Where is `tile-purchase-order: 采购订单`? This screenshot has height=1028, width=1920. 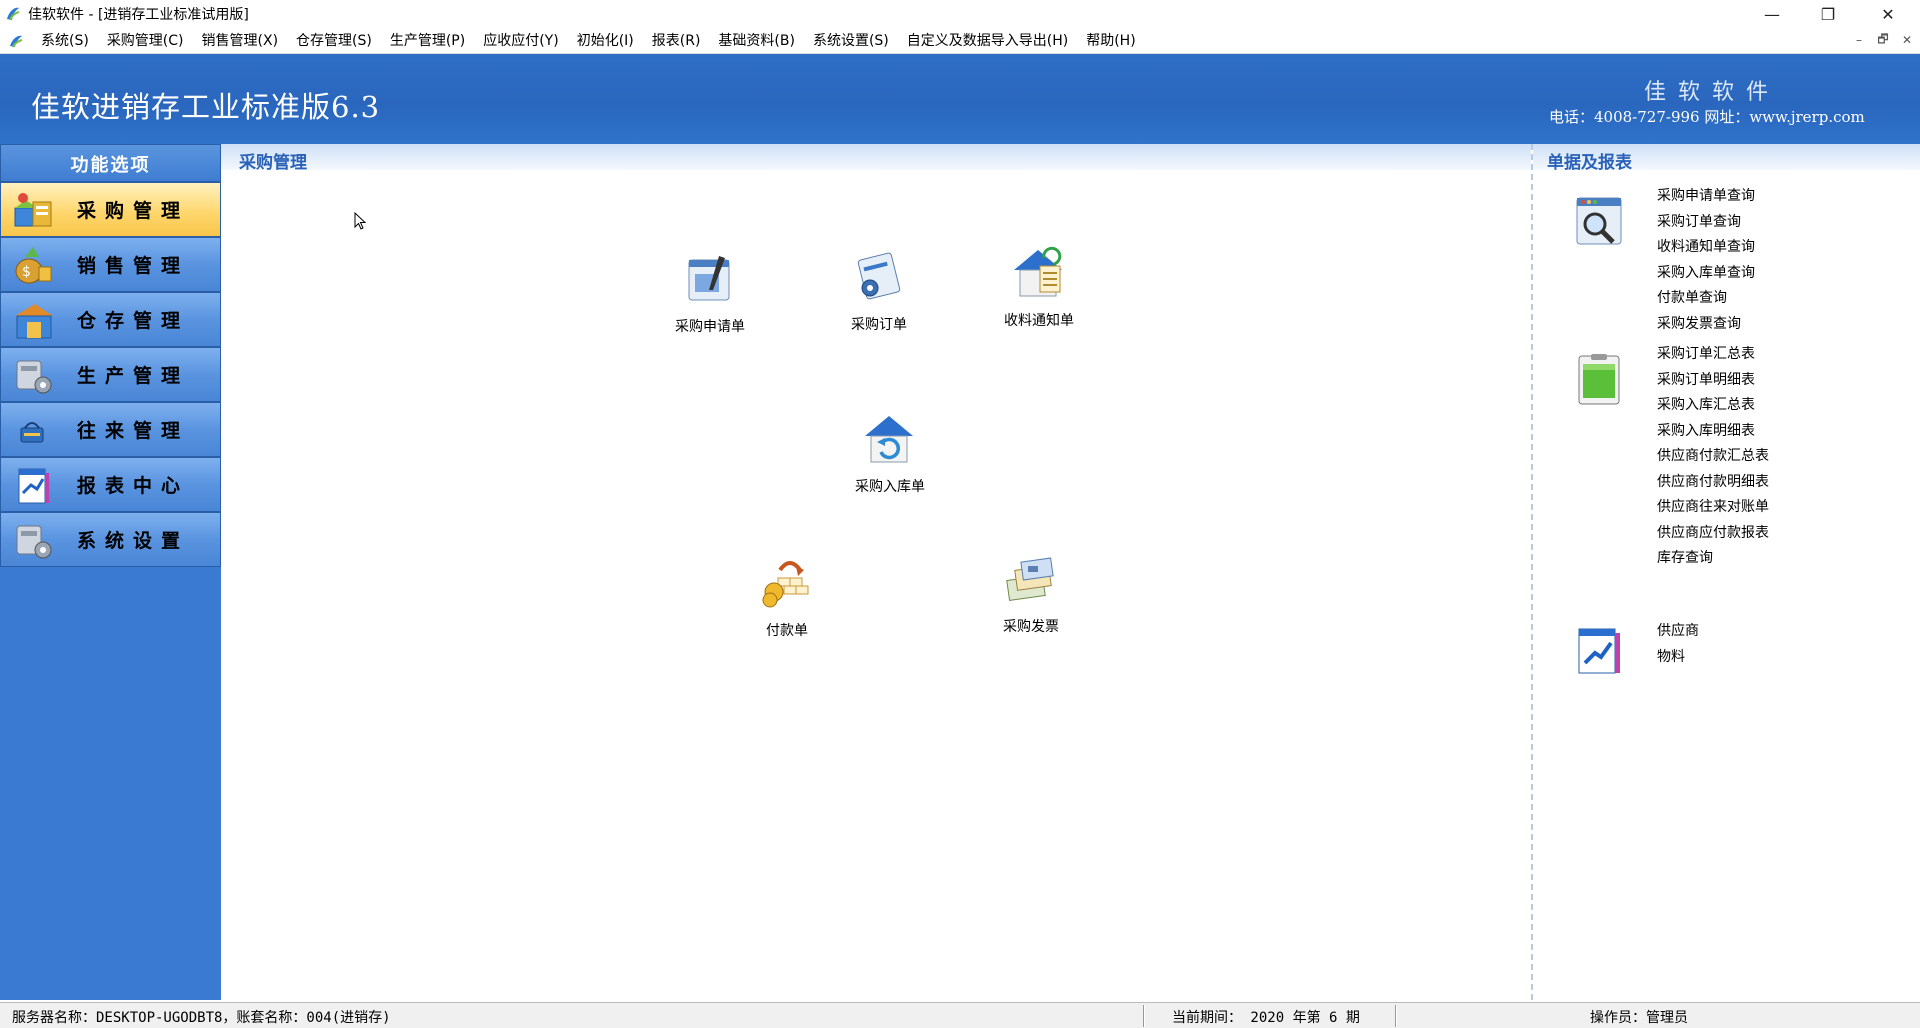 tile-purchase-order: 采购订单 is located at coordinates (879, 290).